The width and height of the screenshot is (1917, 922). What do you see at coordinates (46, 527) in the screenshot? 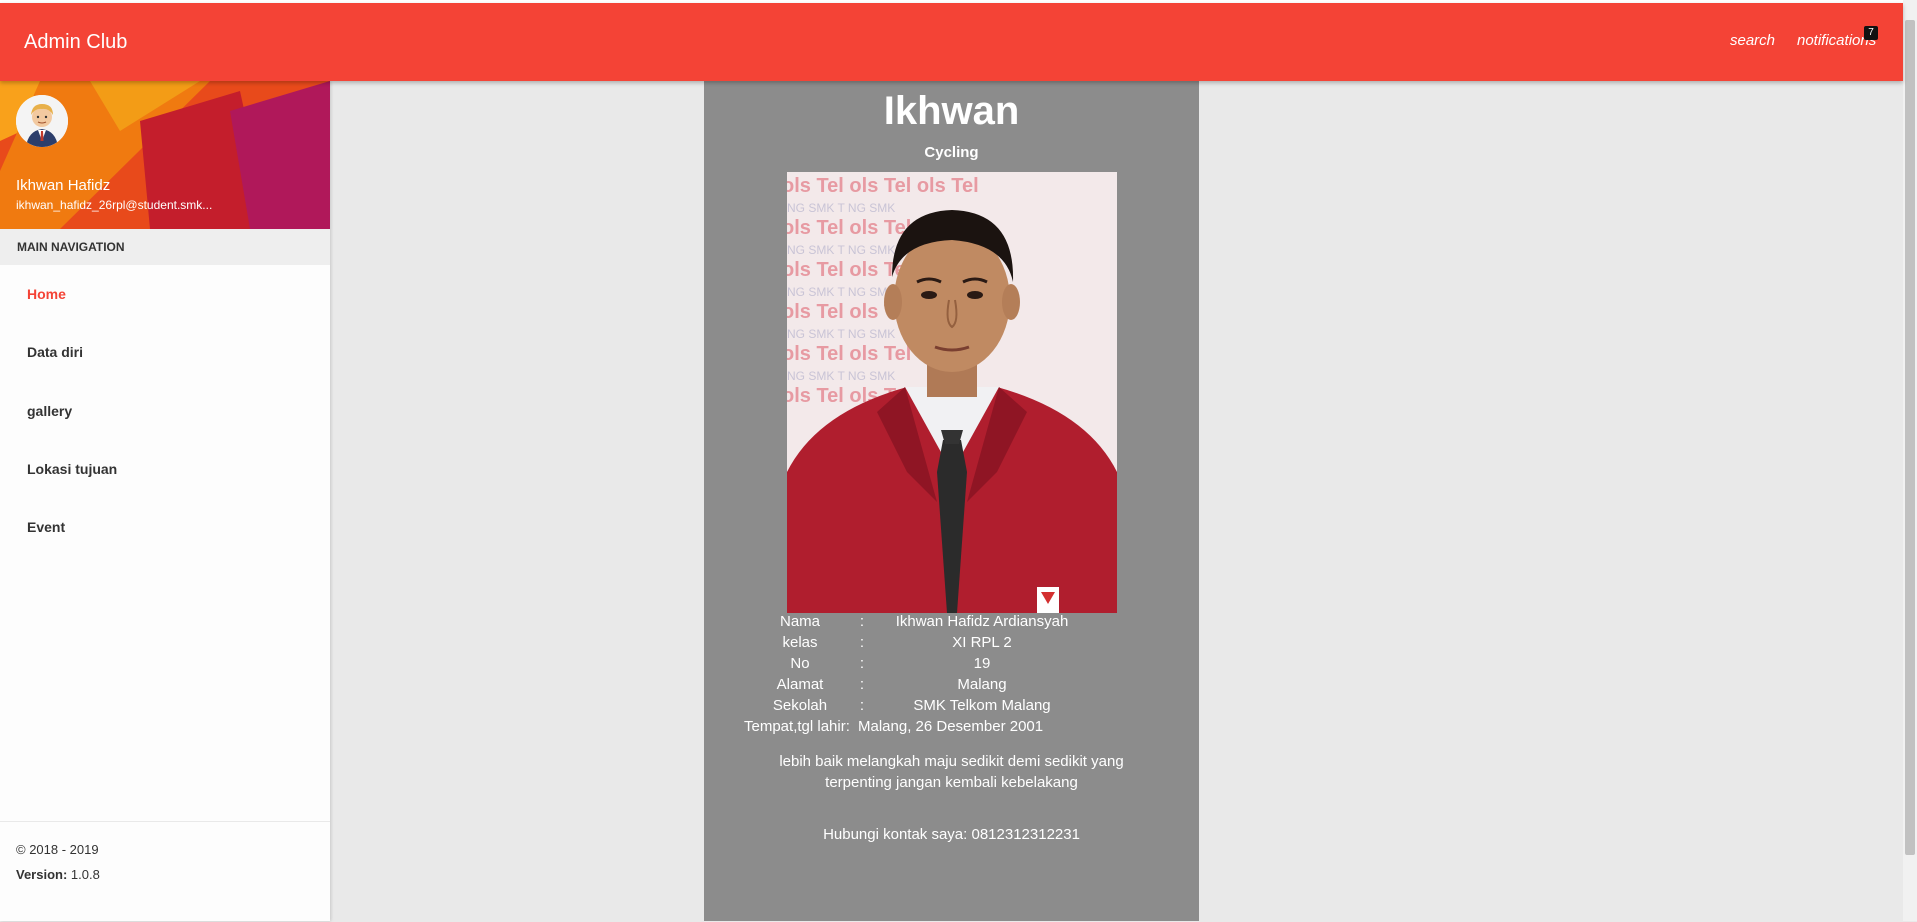
I see `menu-item-event: Event` at bounding box center [46, 527].